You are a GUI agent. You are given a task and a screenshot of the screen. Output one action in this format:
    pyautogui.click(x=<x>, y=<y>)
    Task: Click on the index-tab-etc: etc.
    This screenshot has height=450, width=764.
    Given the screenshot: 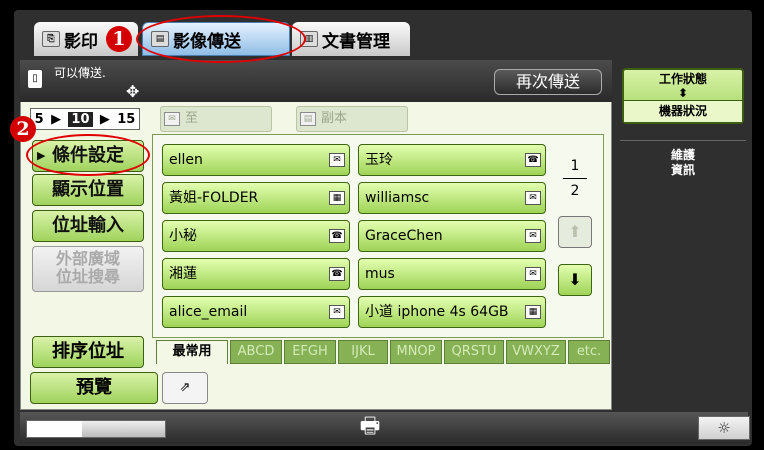 What is the action you would take?
    pyautogui.click(x=589, y=352)
    